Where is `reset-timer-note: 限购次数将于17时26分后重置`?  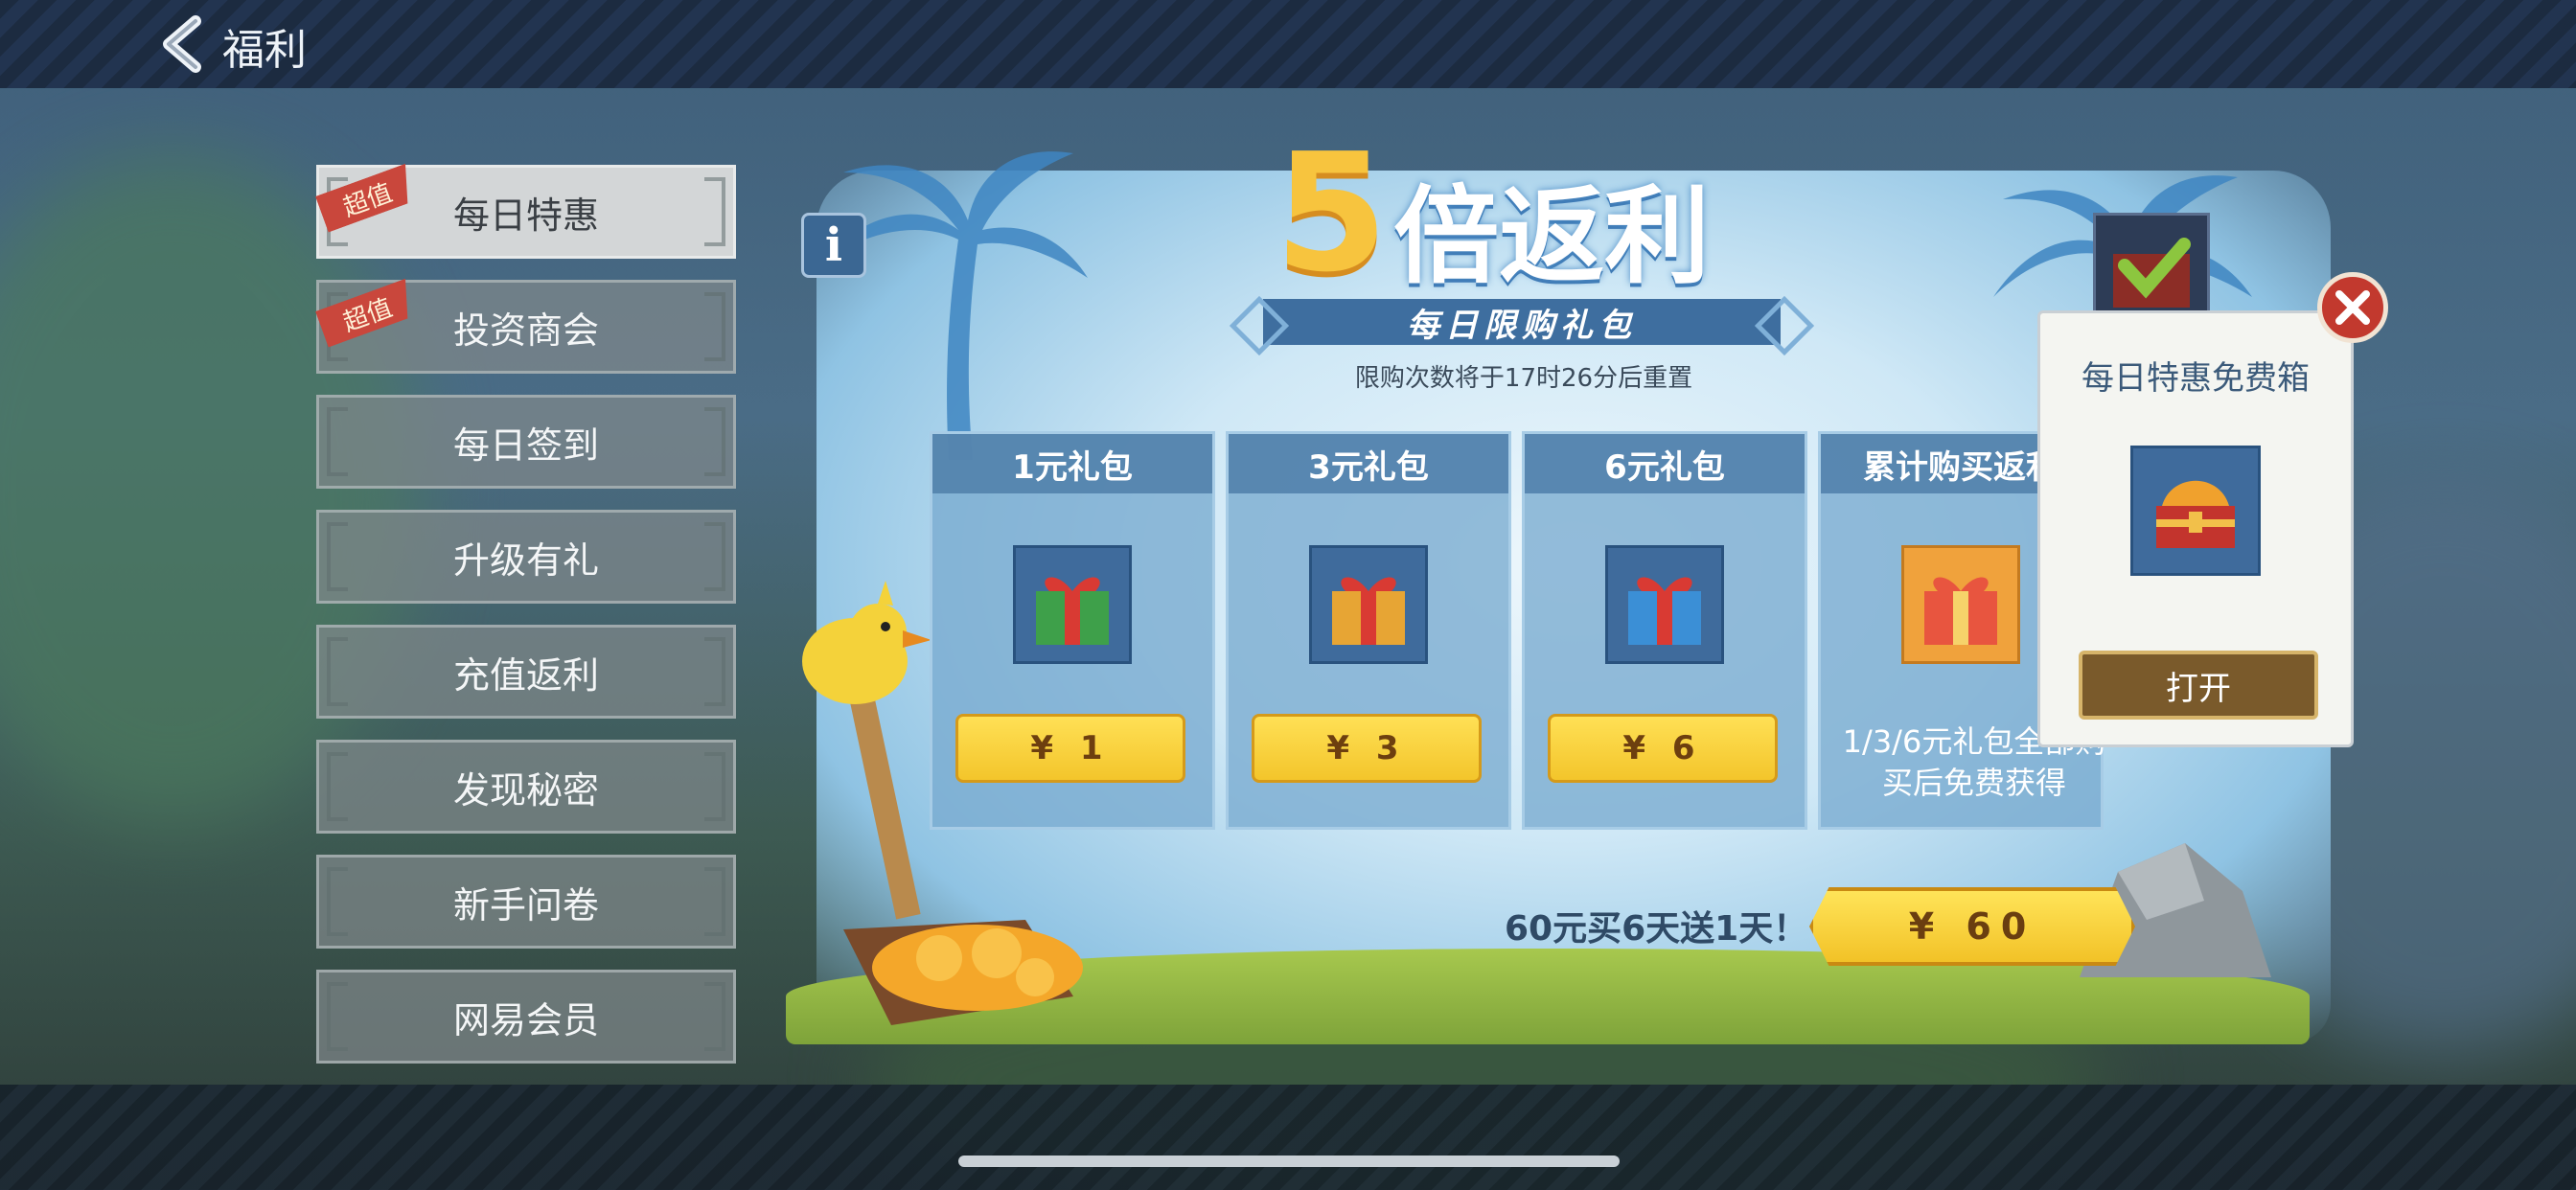 reset-timer-note: 限购次数将于17时26分后重置 is located at coordinates (1523, 379).